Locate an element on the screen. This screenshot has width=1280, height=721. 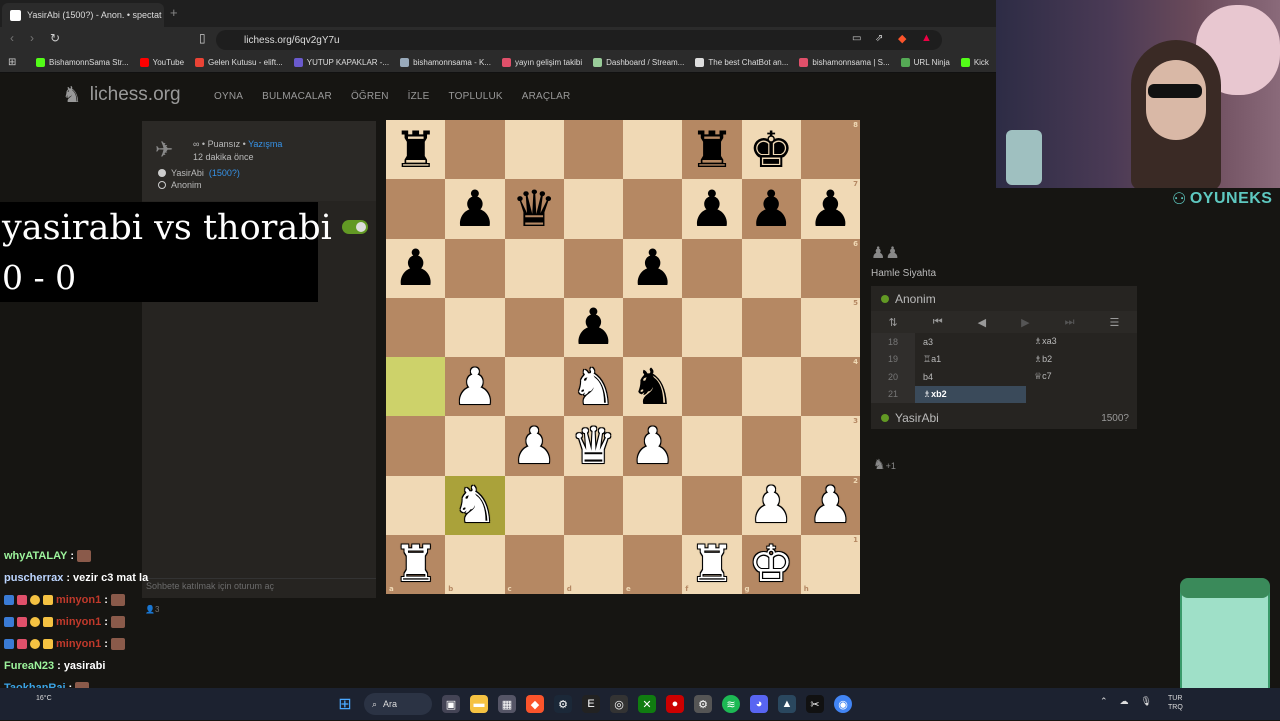
white-player-line: YasirAbi (1500?) is located at coordinates (199, 173).